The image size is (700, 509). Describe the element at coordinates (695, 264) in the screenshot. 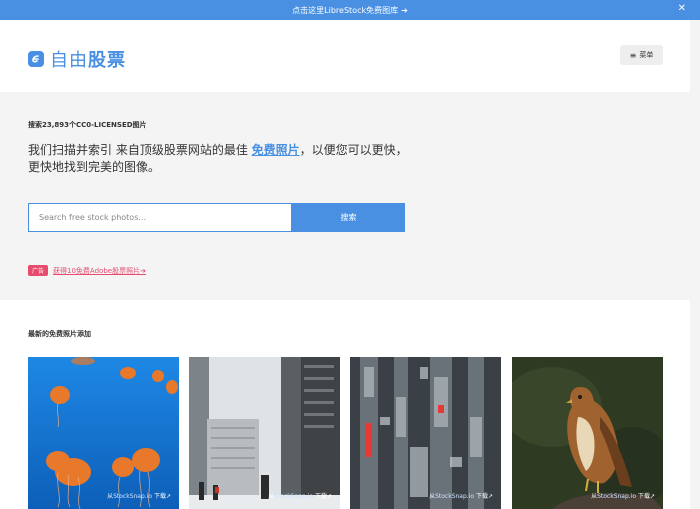

I see `scrollbar-track` at that location.